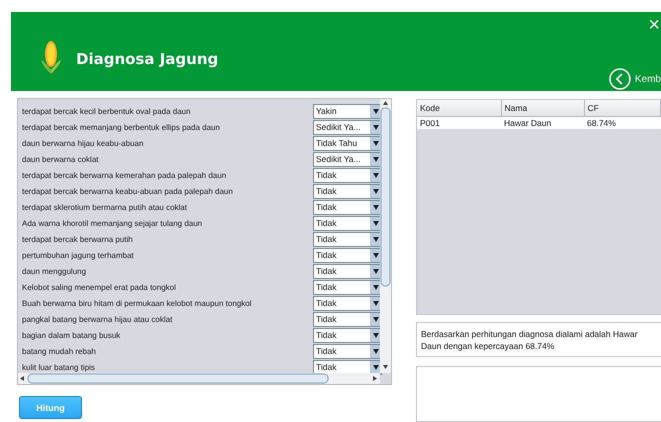  What do you see at coordinates (347, 111) in the screenshot?
I see `answer-dropdown: Yakin` at bounding box center [347, 111].